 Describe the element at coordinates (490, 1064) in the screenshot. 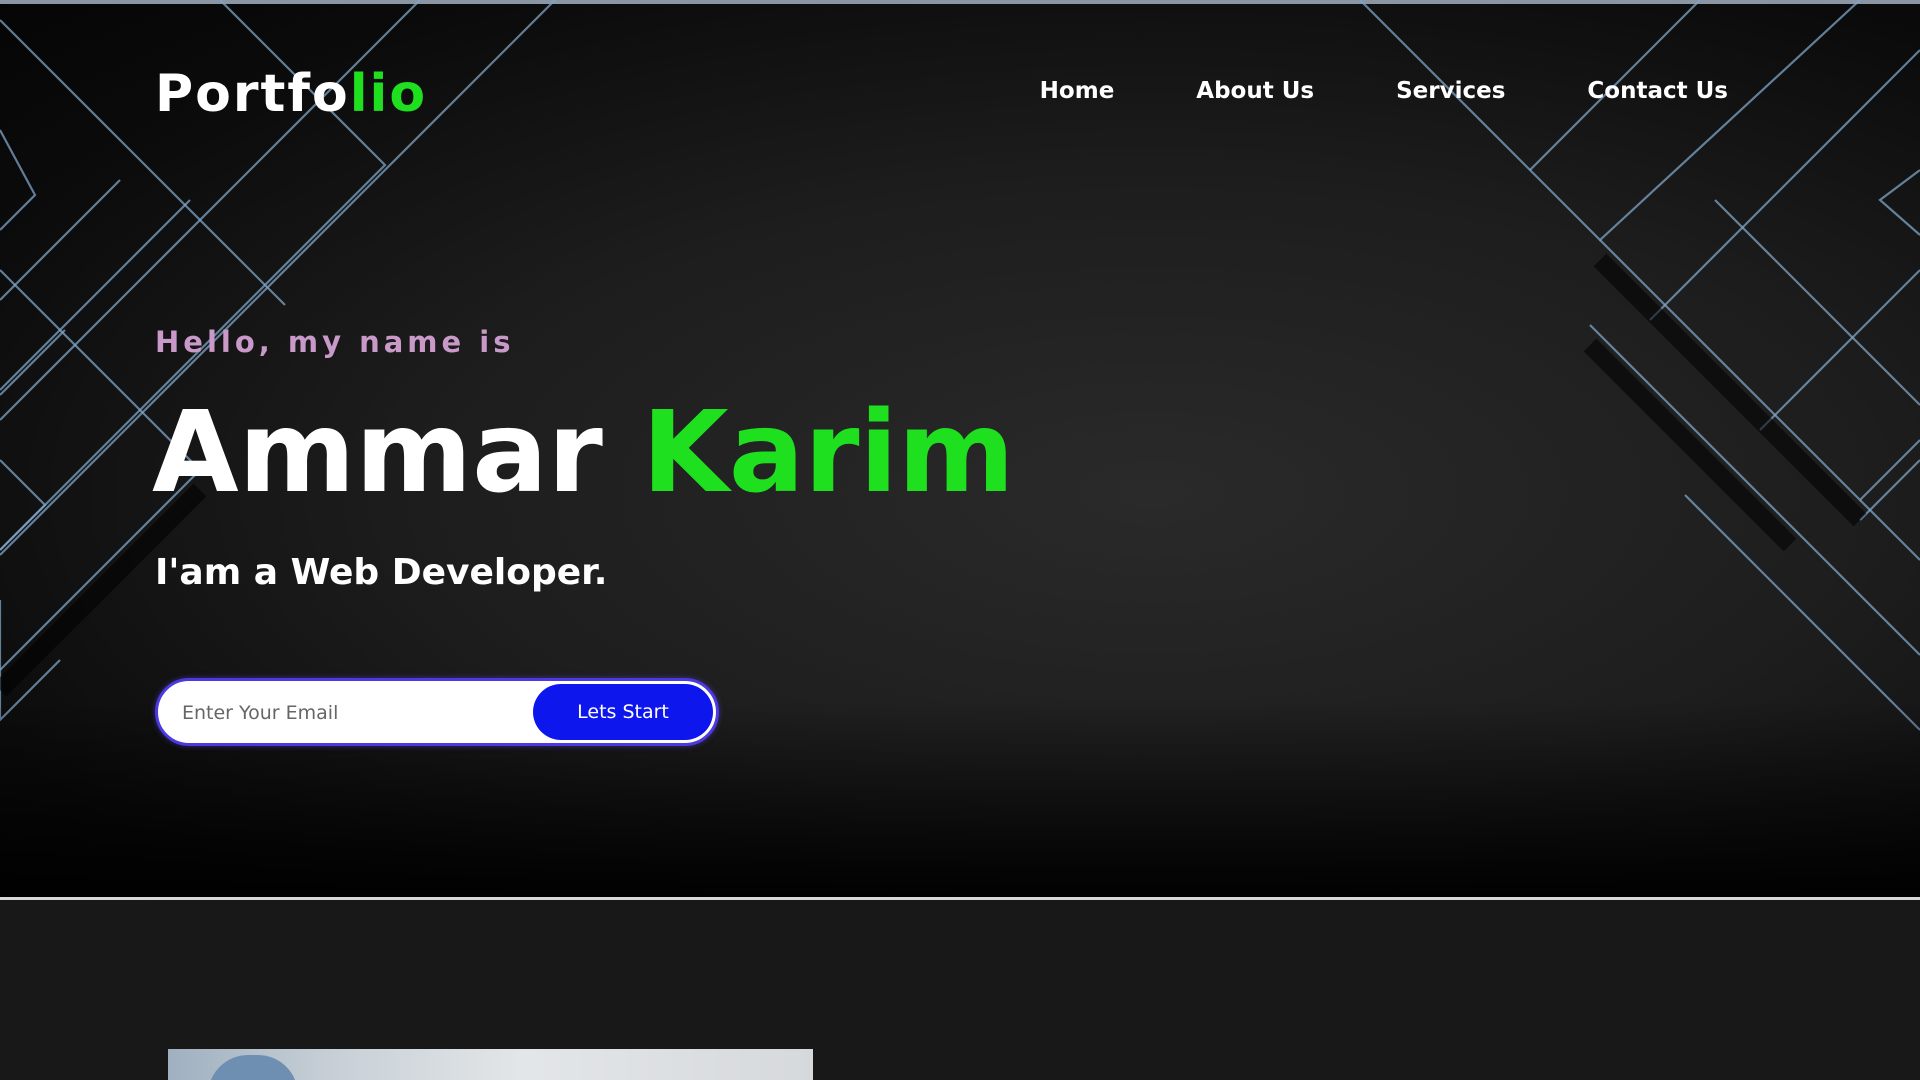

I see `about-image` at that location.